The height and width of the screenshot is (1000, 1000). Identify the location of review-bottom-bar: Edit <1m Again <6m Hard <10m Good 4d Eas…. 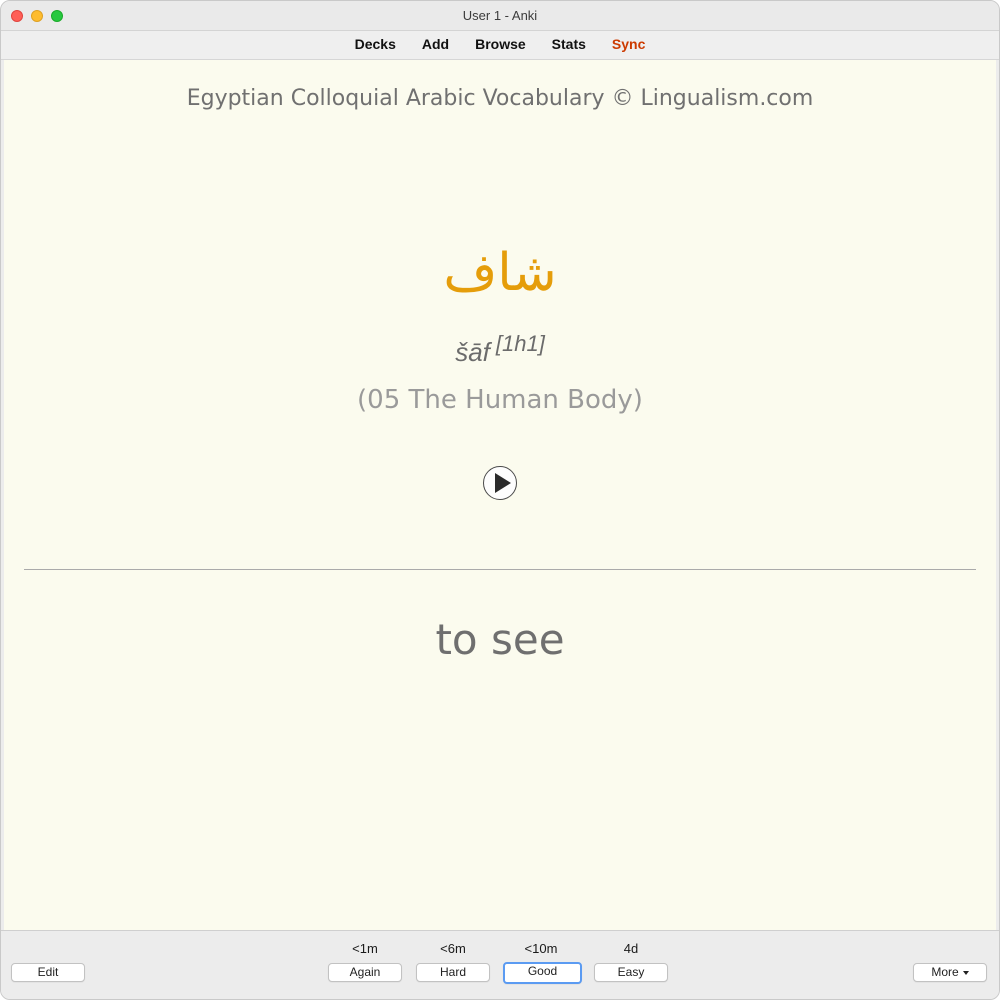
(500, 964).